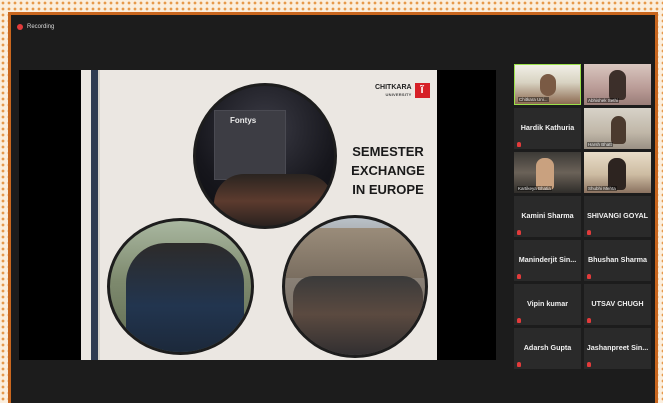  Describe the element at coordinates (388, 170) in the screenshot. I see `slide-title: SEMESTER EXCHANGE IN EUROPE` at that location.